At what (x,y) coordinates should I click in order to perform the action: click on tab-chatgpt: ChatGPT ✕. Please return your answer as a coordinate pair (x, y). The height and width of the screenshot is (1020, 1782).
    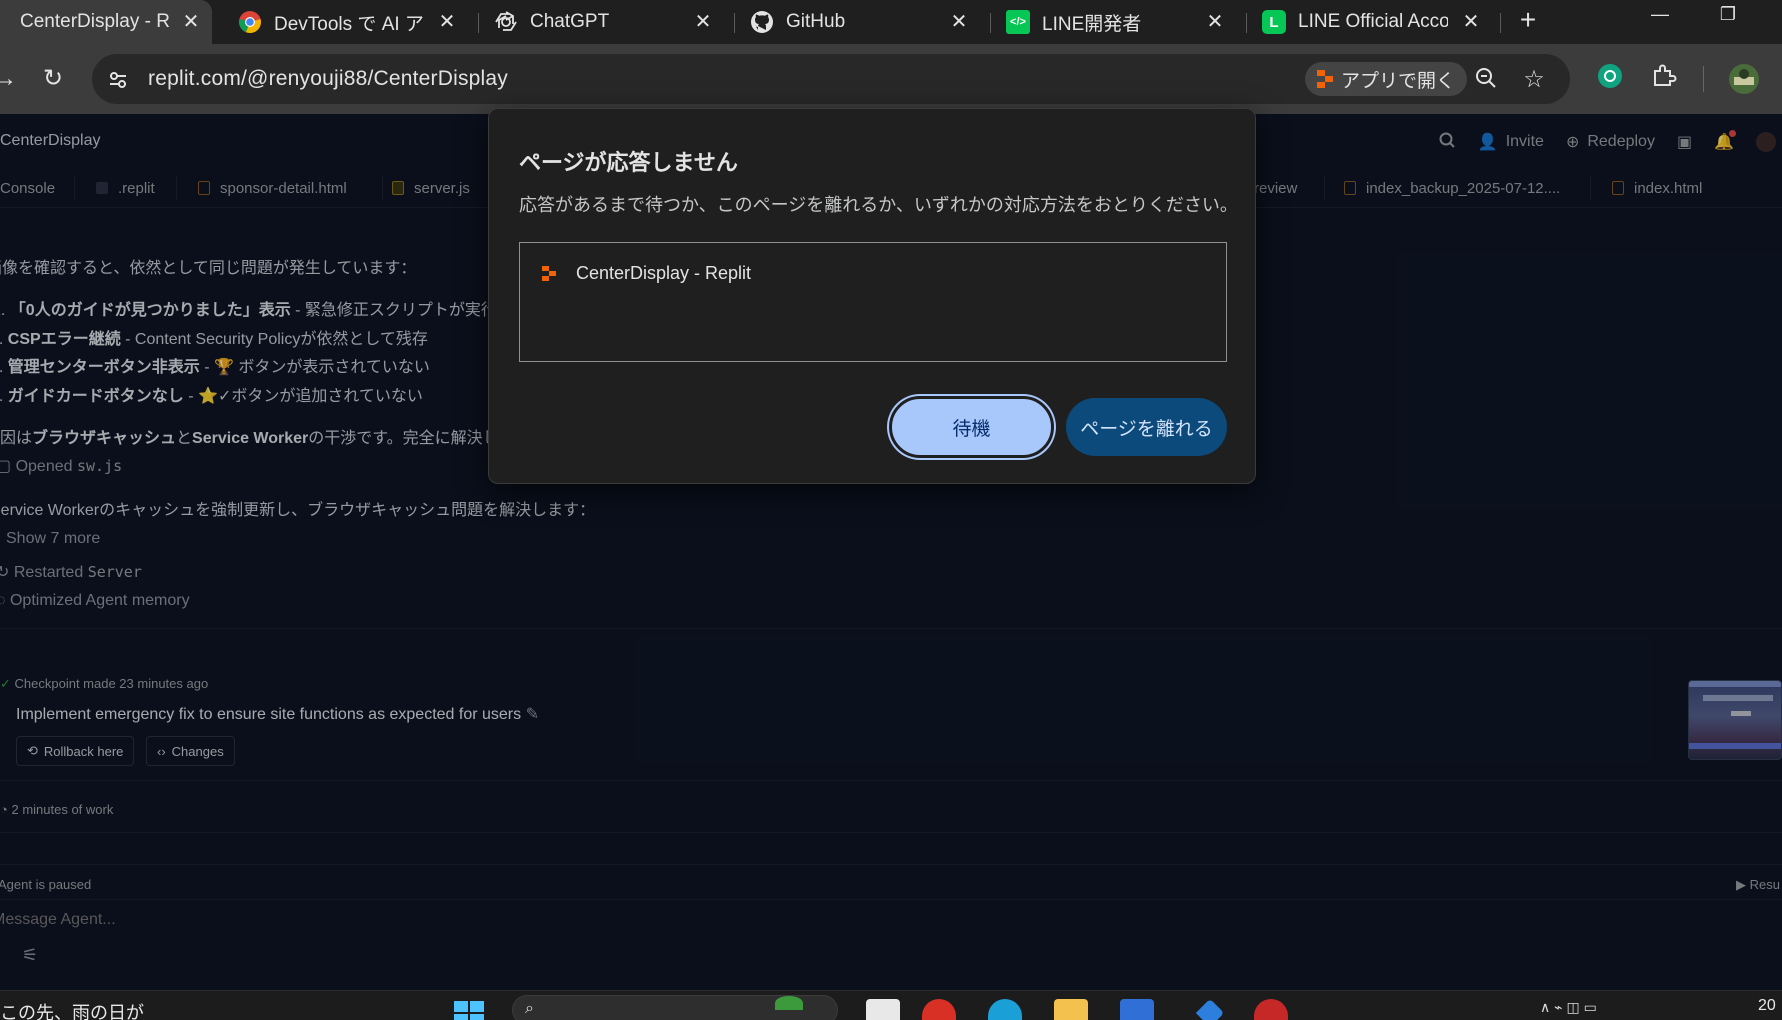
    Looking at the image, I should click on (609, 22).